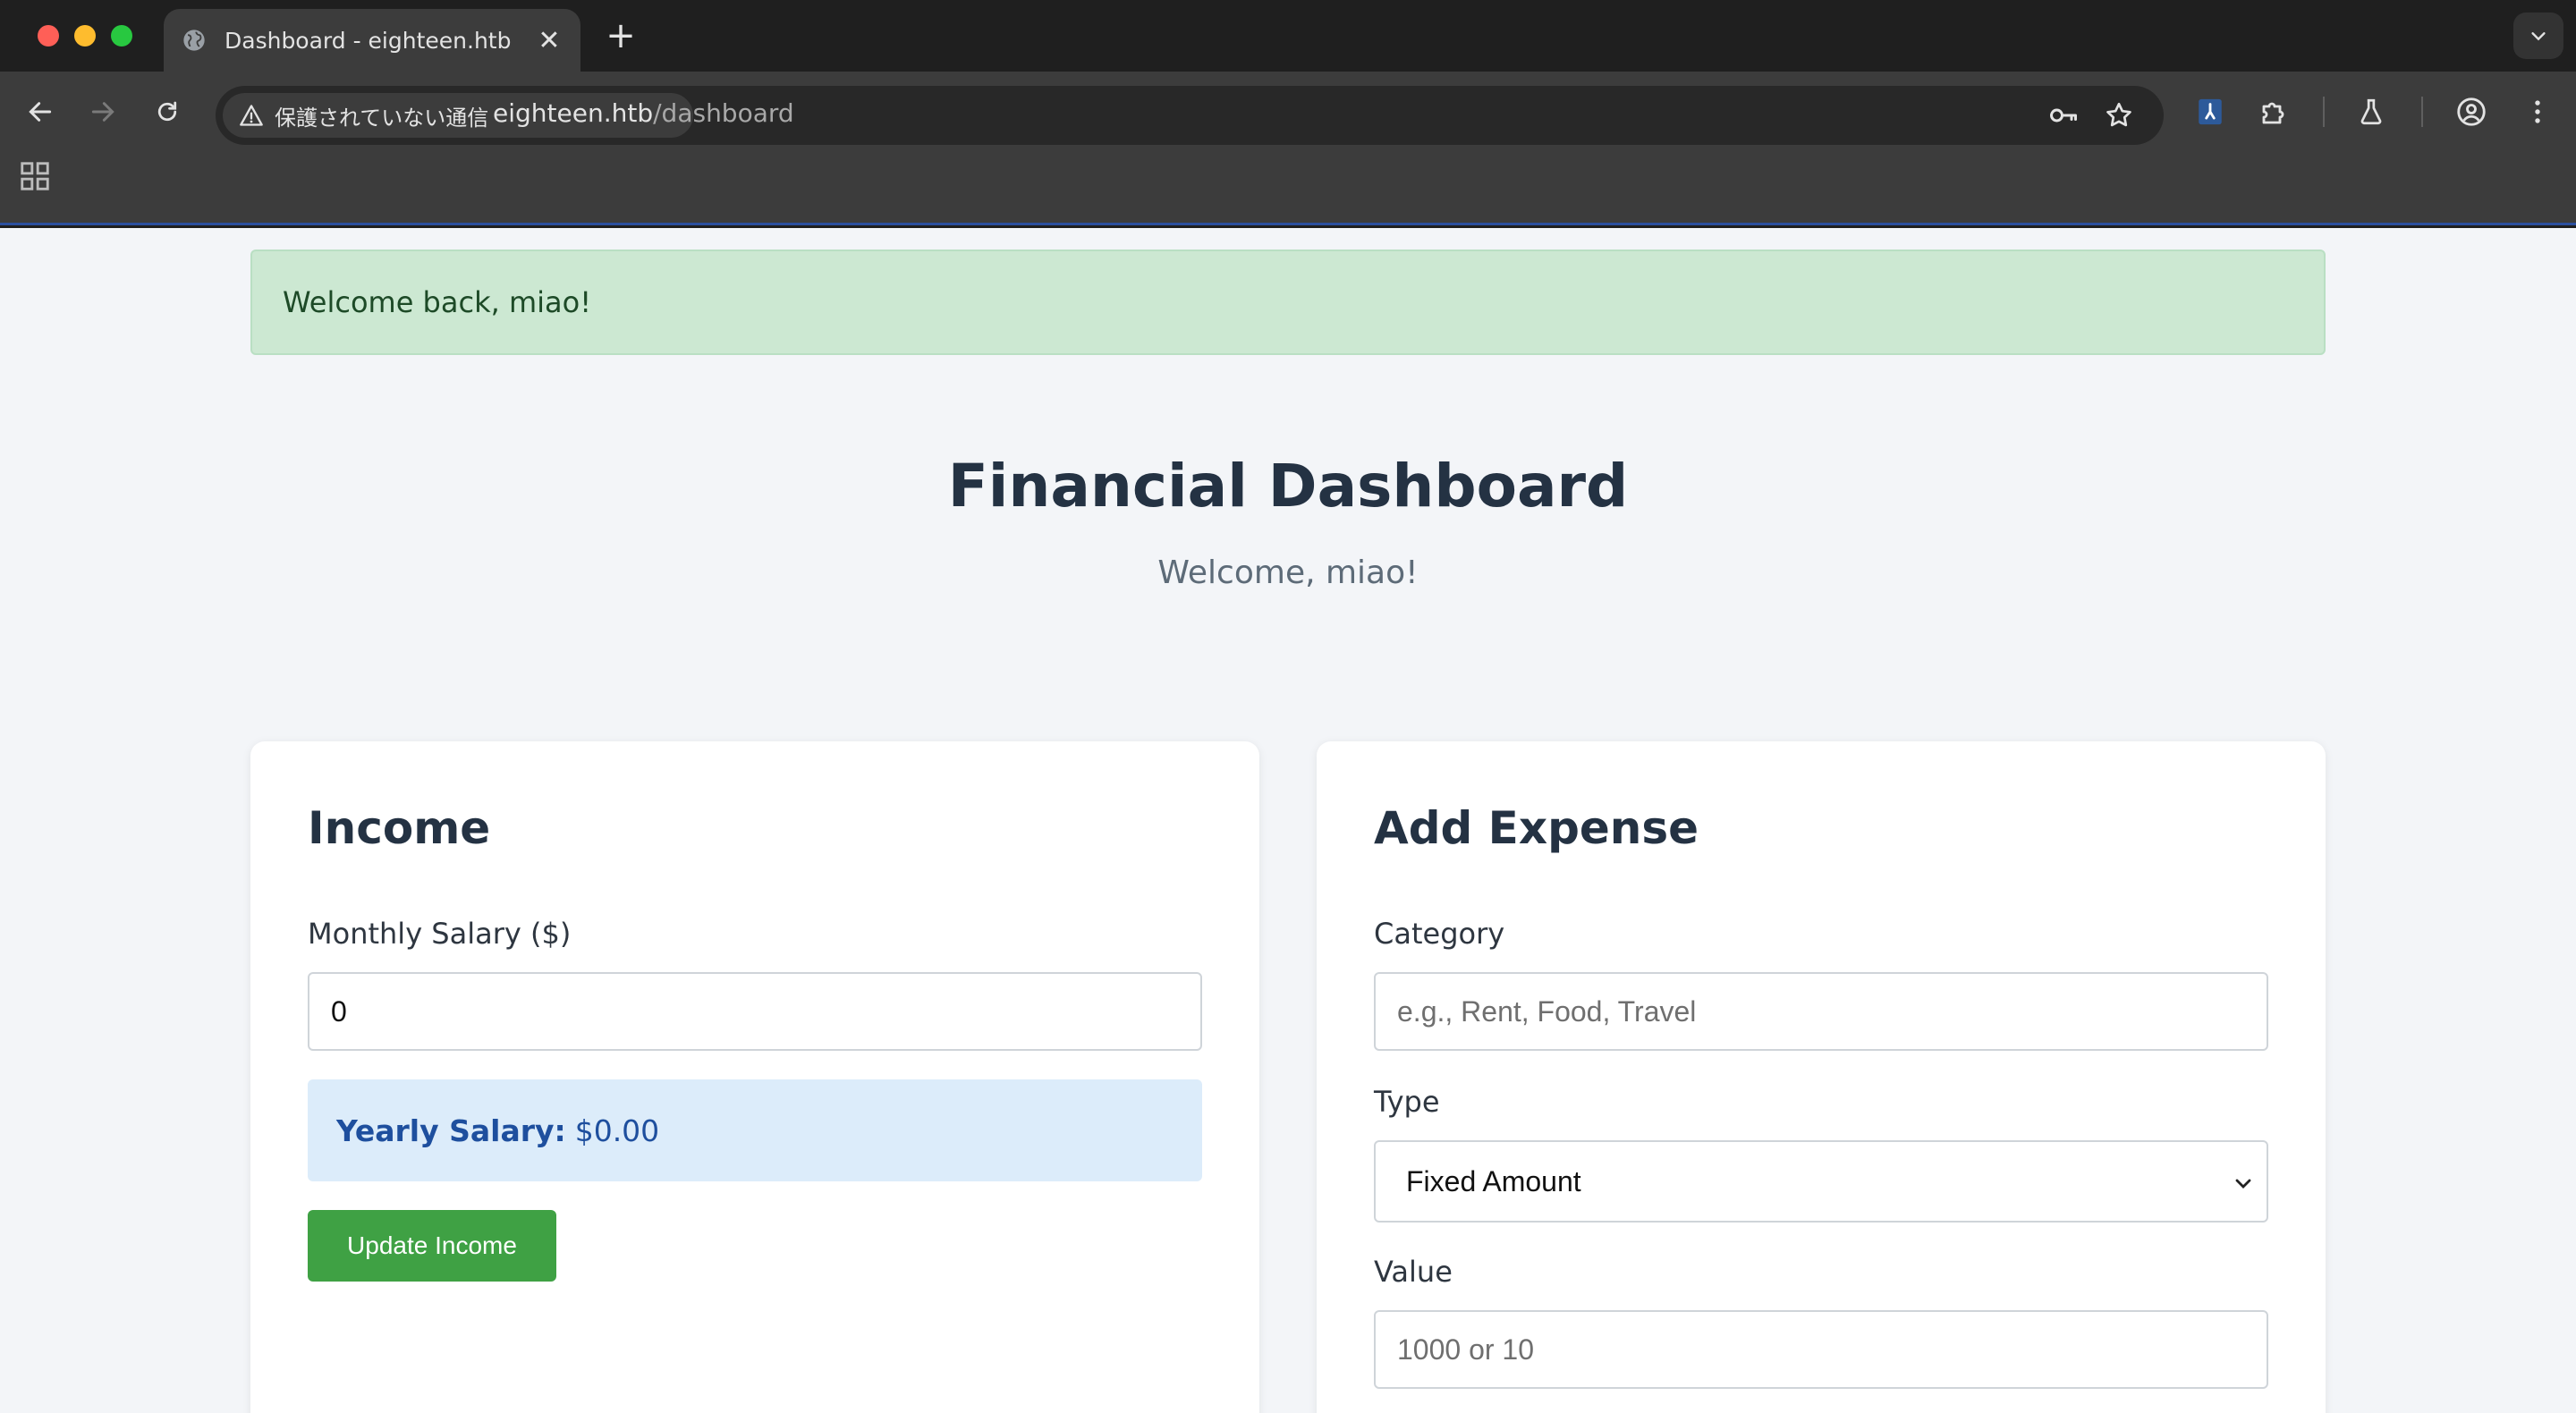 The height and width of the screenshot is (1413, 2576). I want to click on tab-dashboard: Dashboard - eighteen.htb ✕, so click(372, 40).